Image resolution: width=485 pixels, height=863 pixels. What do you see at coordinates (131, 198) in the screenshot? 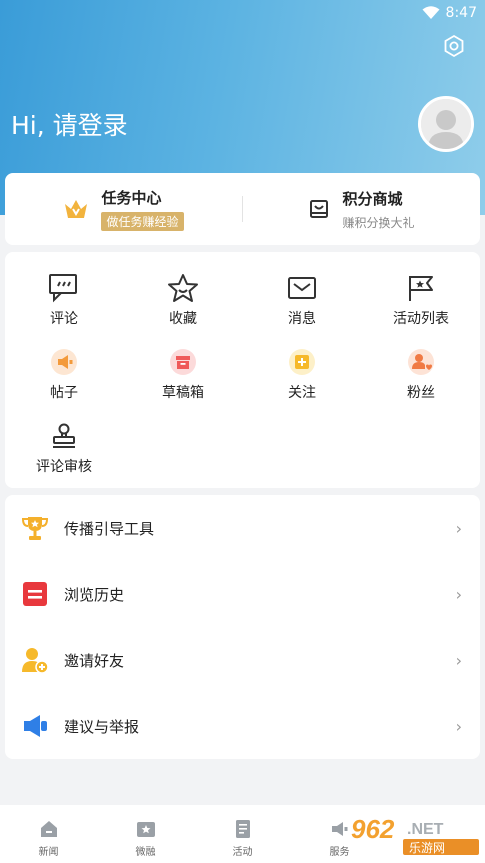
I see `task-center-title: 任务中心` at bounding box center [131, 198].